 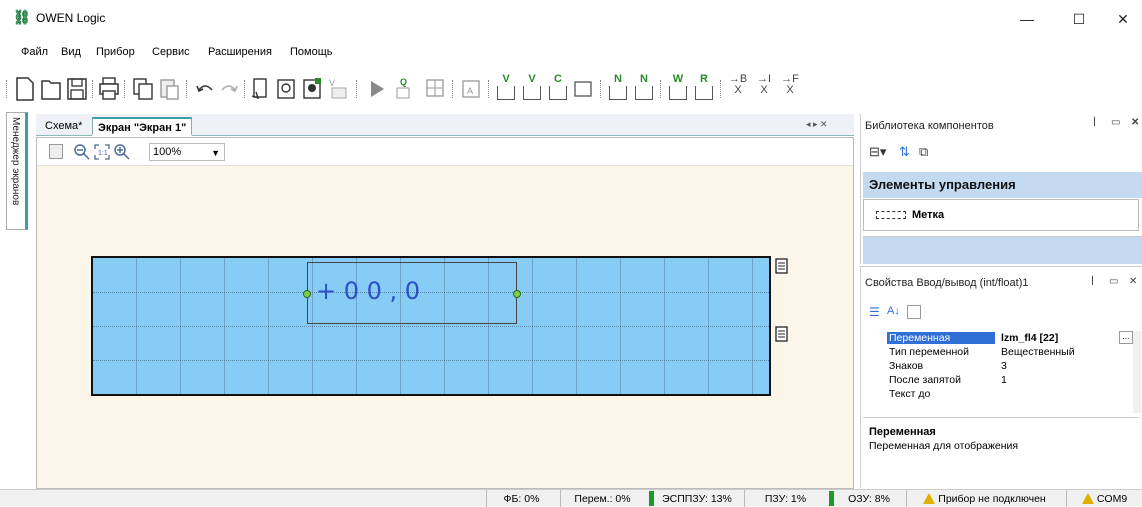 What do you see at coordinates (506, 87) in the screenshot?
I see `add-var-v-button: V` at bounding box center [506, 87].